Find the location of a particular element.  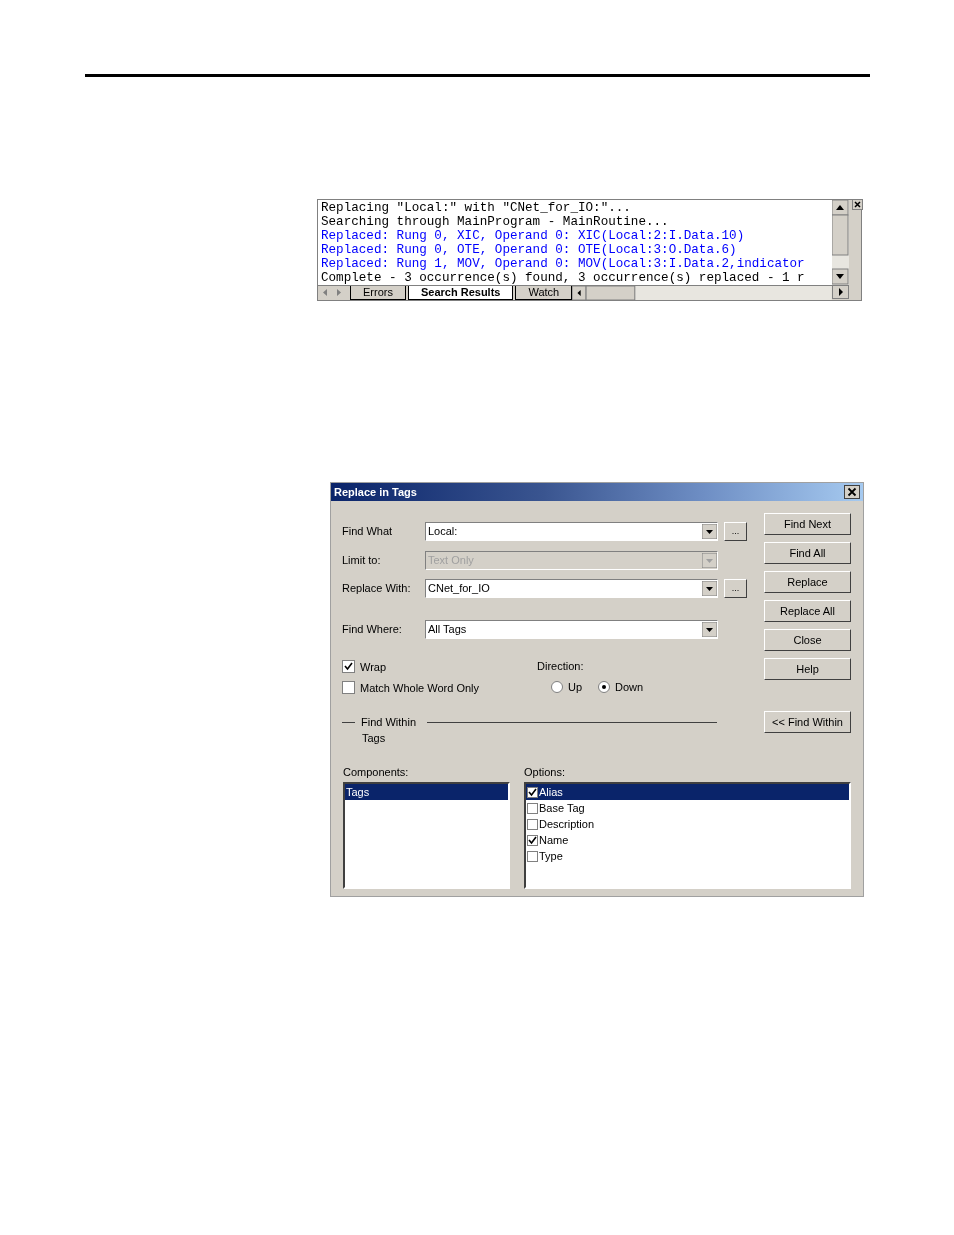

checkbox-label: Match Whole Word Only is located at coordinates (419, 687).